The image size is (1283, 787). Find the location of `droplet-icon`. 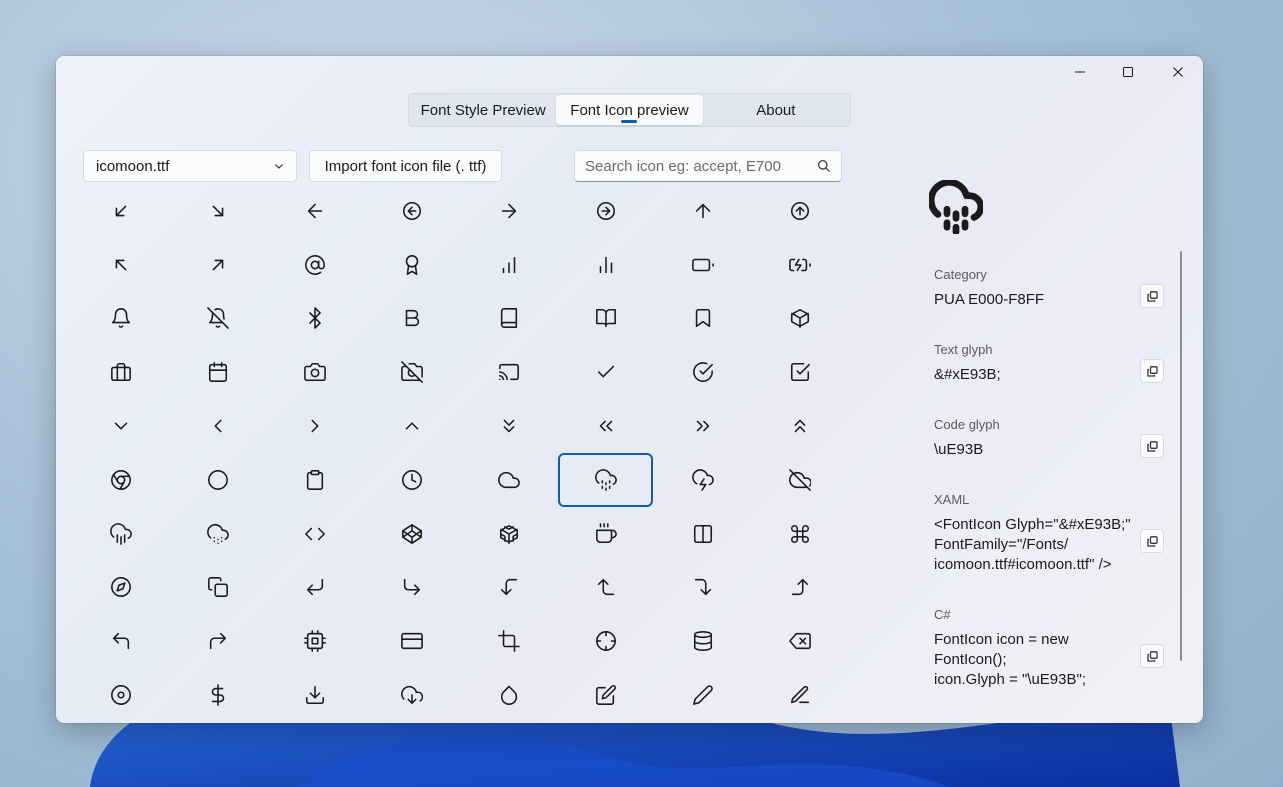

droplet-icon is located at coordinates (508, 695).